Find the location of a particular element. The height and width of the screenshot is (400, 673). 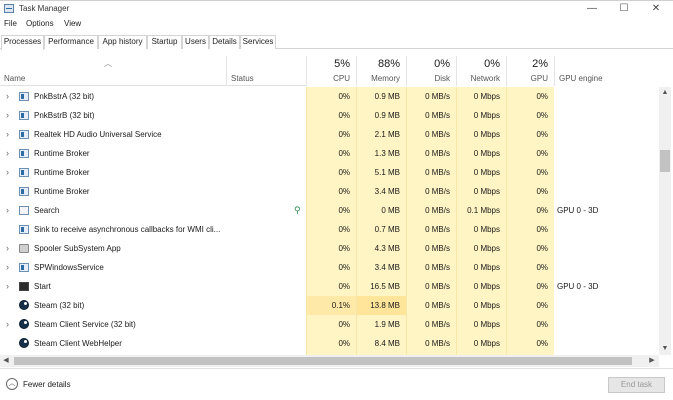

fewer-details-label: Fewer details is located at coordinates (47, 384).